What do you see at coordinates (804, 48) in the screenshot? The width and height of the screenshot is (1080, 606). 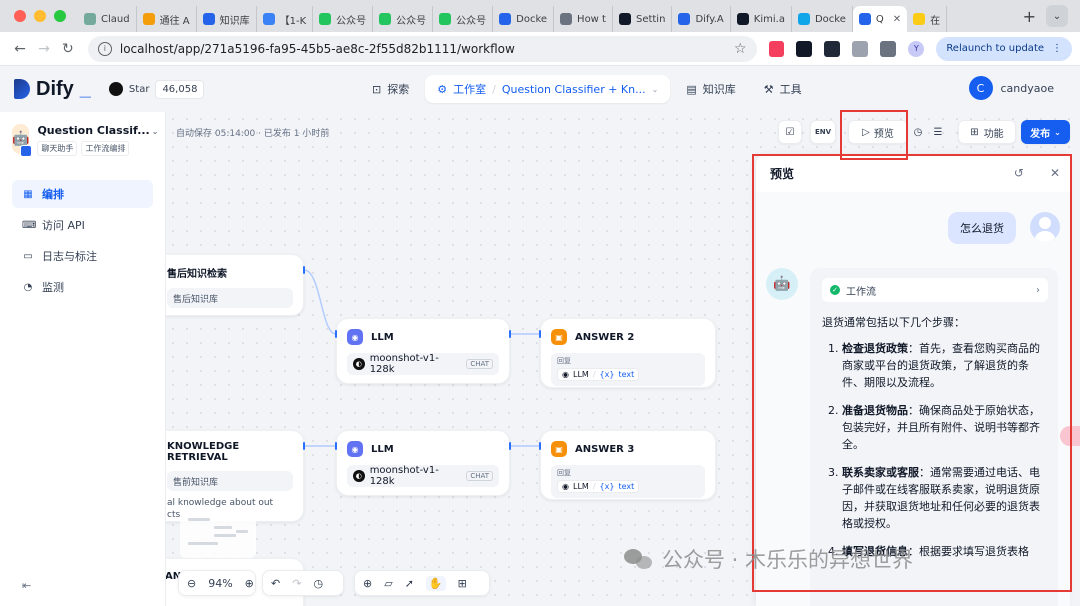 I see `extension-notion-icon` at bounding box center [804, 48].